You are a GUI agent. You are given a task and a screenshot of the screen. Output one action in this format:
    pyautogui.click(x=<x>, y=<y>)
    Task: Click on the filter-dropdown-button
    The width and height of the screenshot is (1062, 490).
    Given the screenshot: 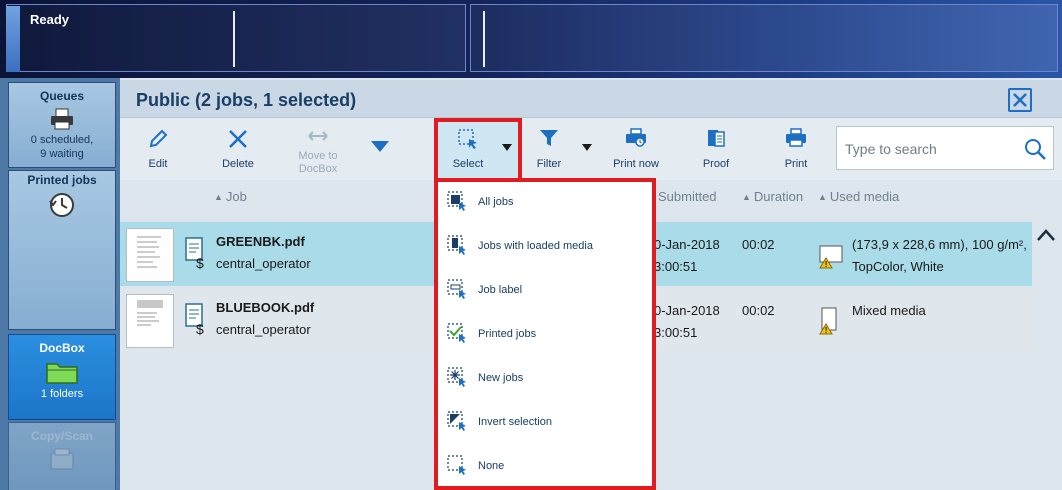 What is the action you would take?
    pyautogui.click(x=587, y=149)
    